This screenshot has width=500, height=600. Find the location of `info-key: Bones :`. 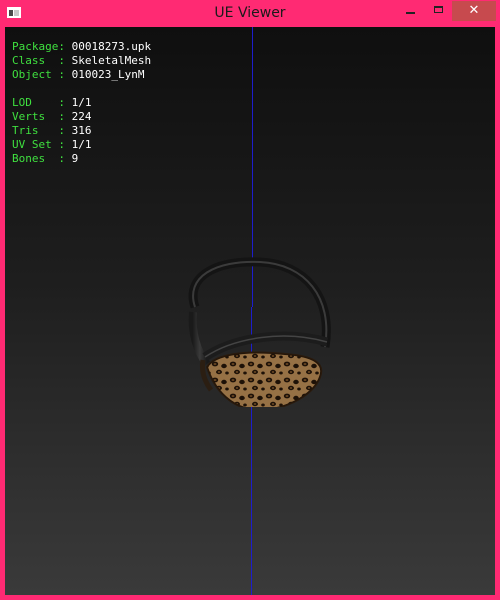

info-key: Bones : is located at coordinates (42, 158).